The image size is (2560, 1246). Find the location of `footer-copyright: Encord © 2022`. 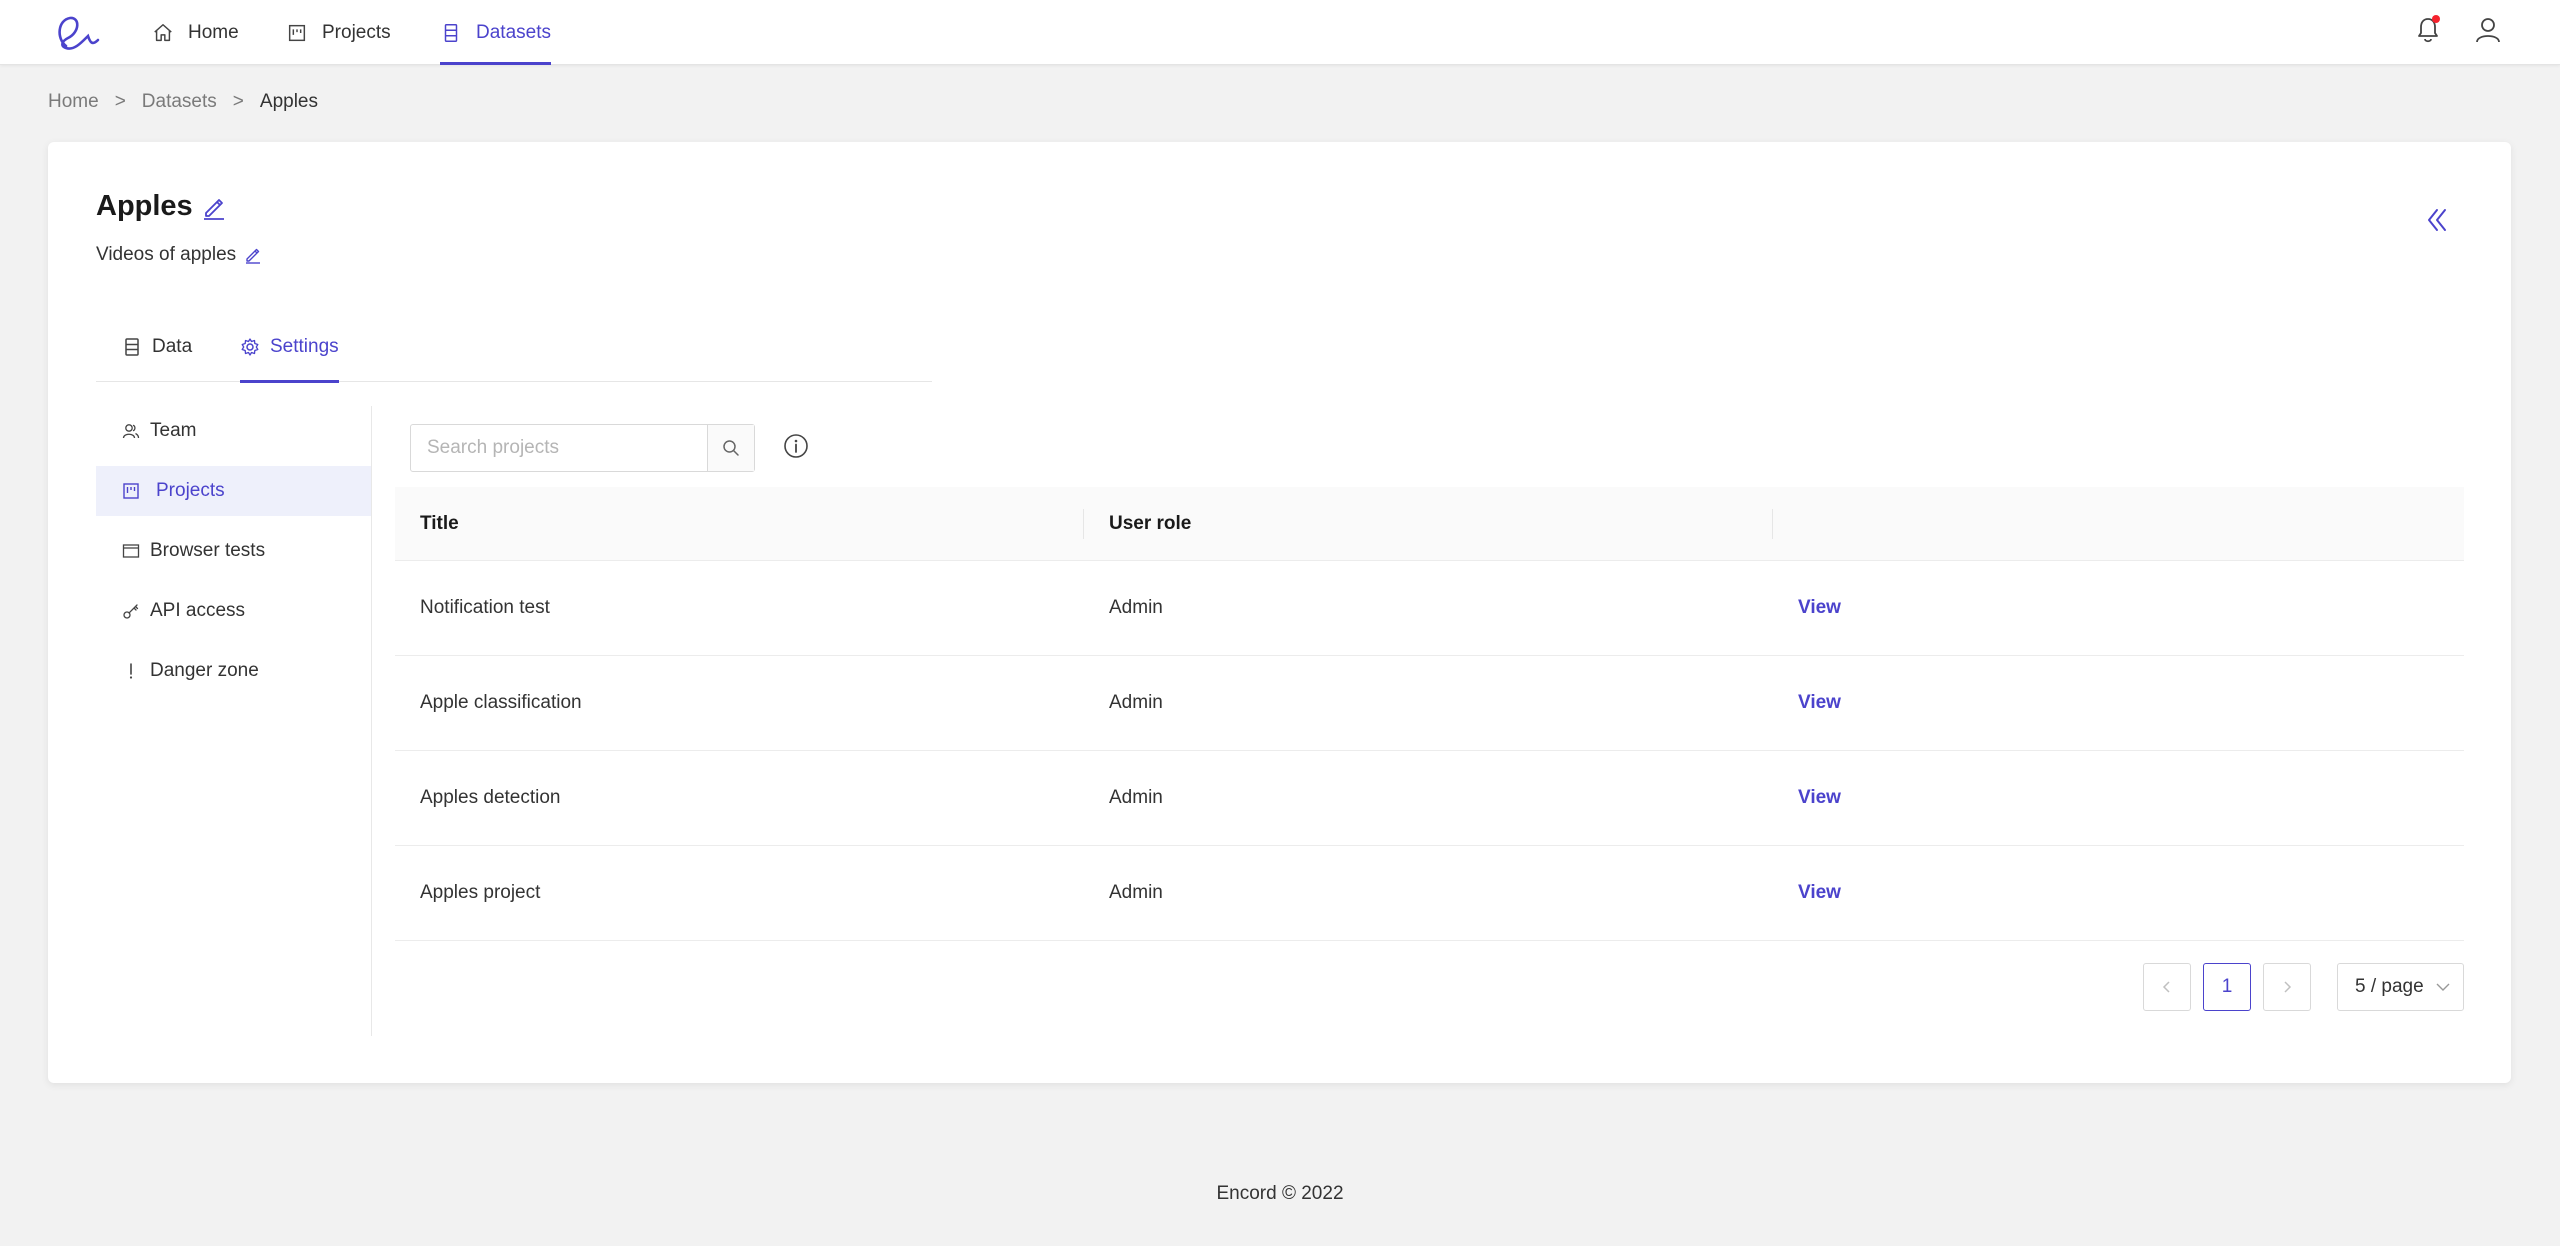

footer-copyright: Encord © 2022 is located at coordinates (1280, 1193).